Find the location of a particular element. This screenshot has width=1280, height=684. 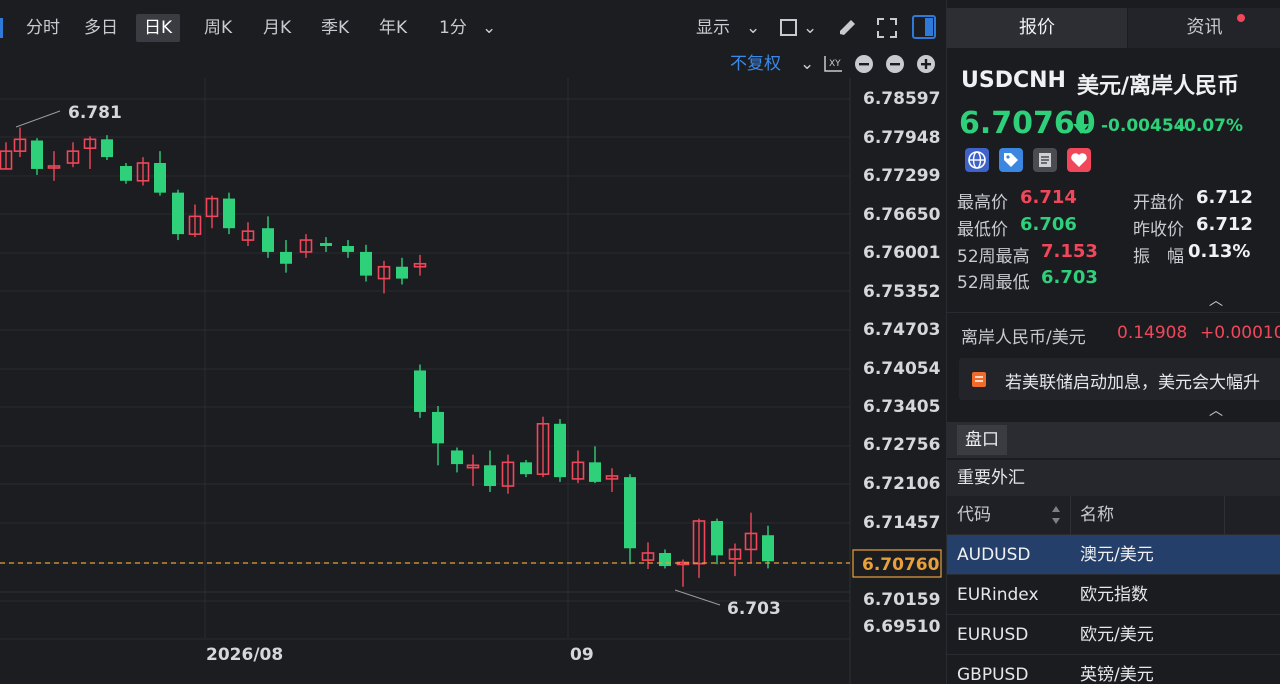

tf-1min: 1分 is located at coordinates (453, 28).